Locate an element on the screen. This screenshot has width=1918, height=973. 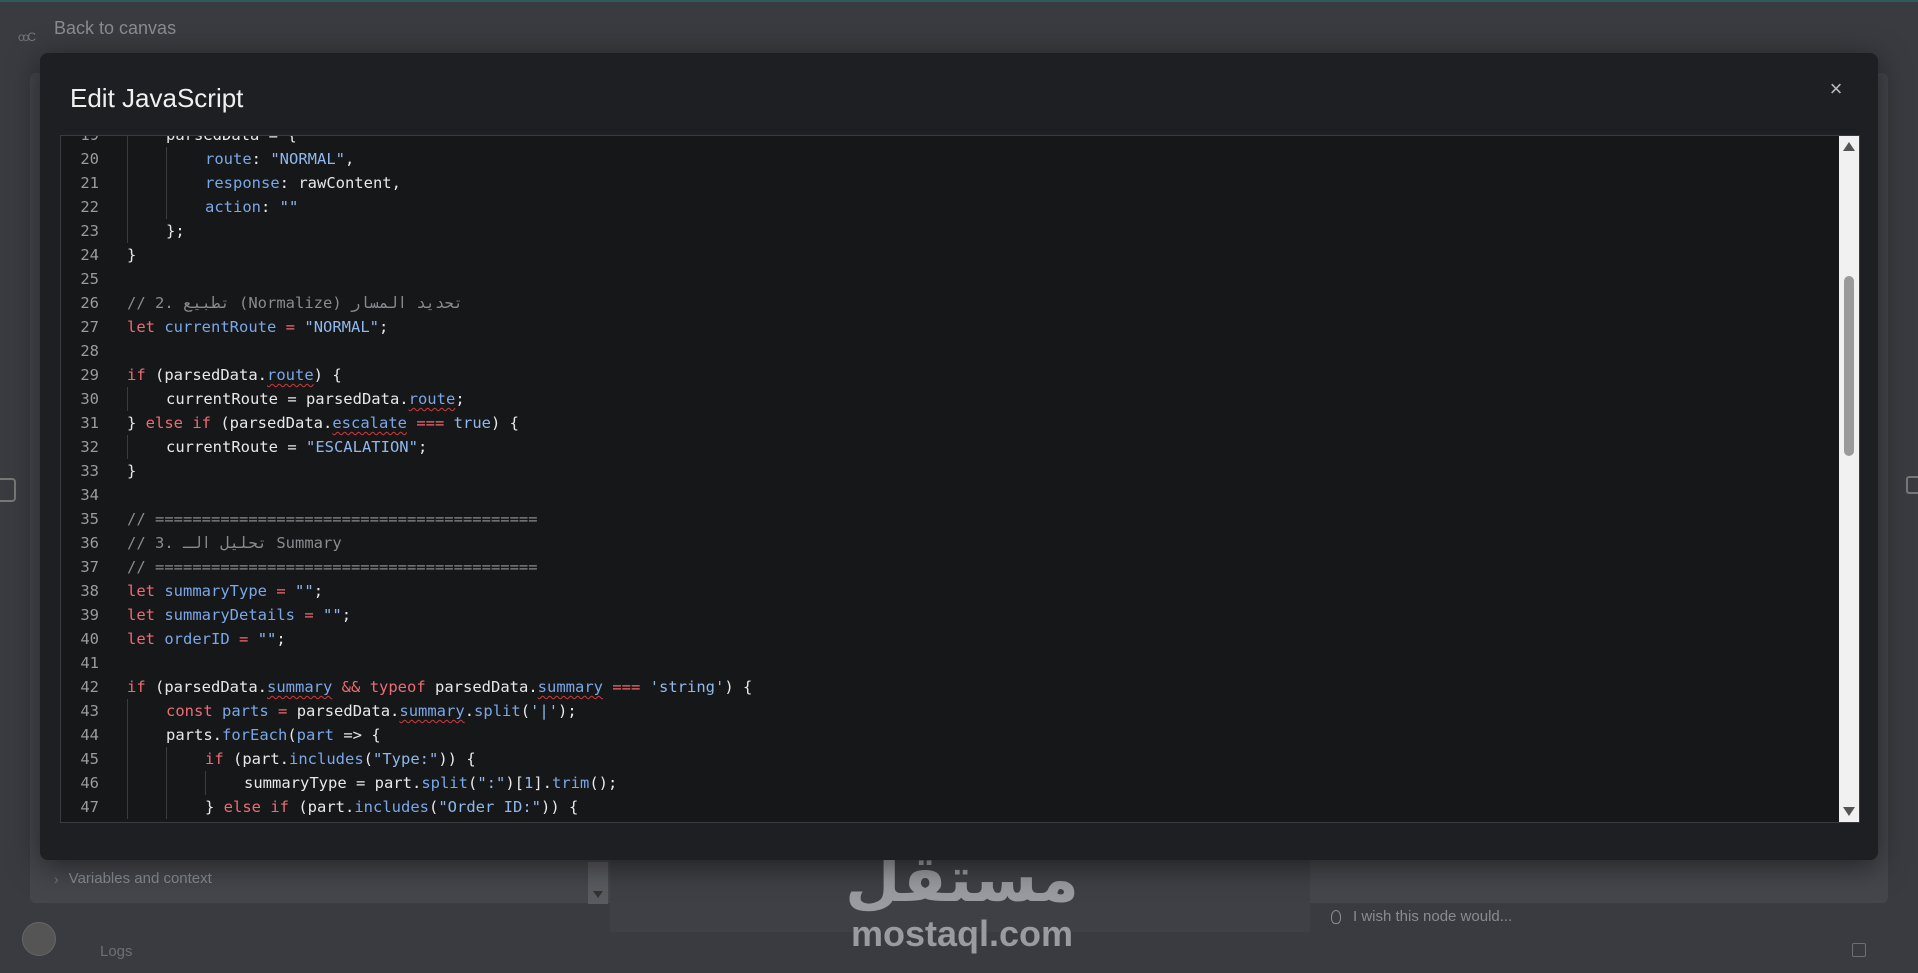
code-line: 21 response: rawContent, is located at coordinates (948, 183).